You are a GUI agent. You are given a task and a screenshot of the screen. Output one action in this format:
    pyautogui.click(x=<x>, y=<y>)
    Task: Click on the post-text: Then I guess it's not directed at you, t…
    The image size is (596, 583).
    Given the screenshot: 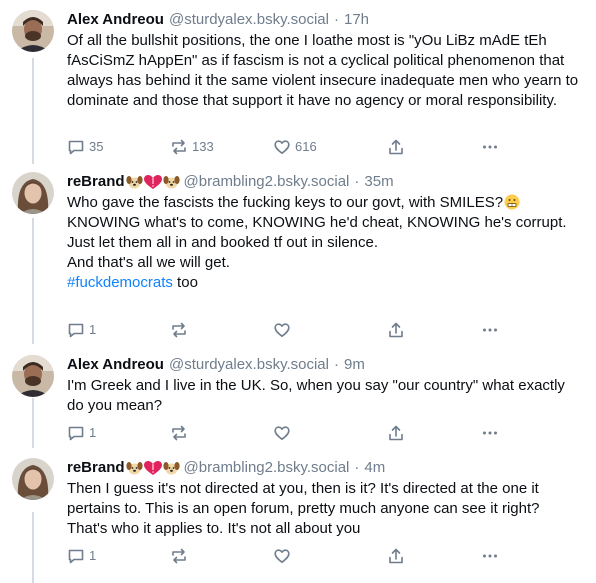 What is the action you would take?
    pyautogui.click(x=324, y=509)
    